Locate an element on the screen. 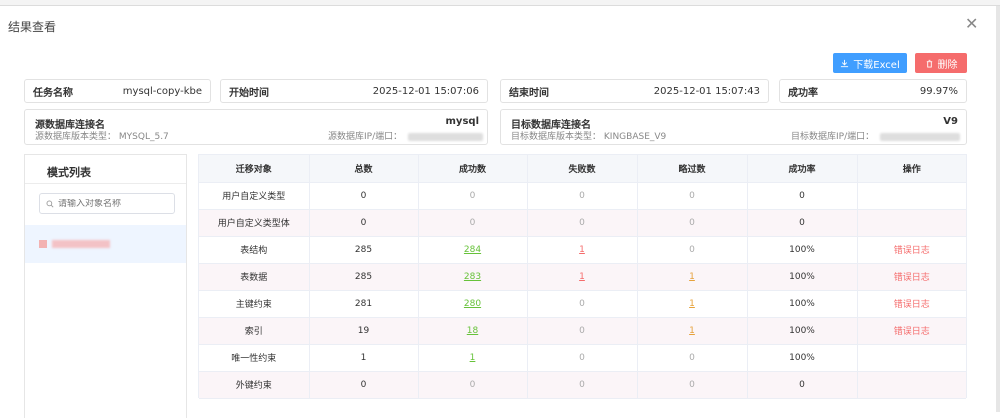  success-count-link: 280 is located at coordinates (472, 304).